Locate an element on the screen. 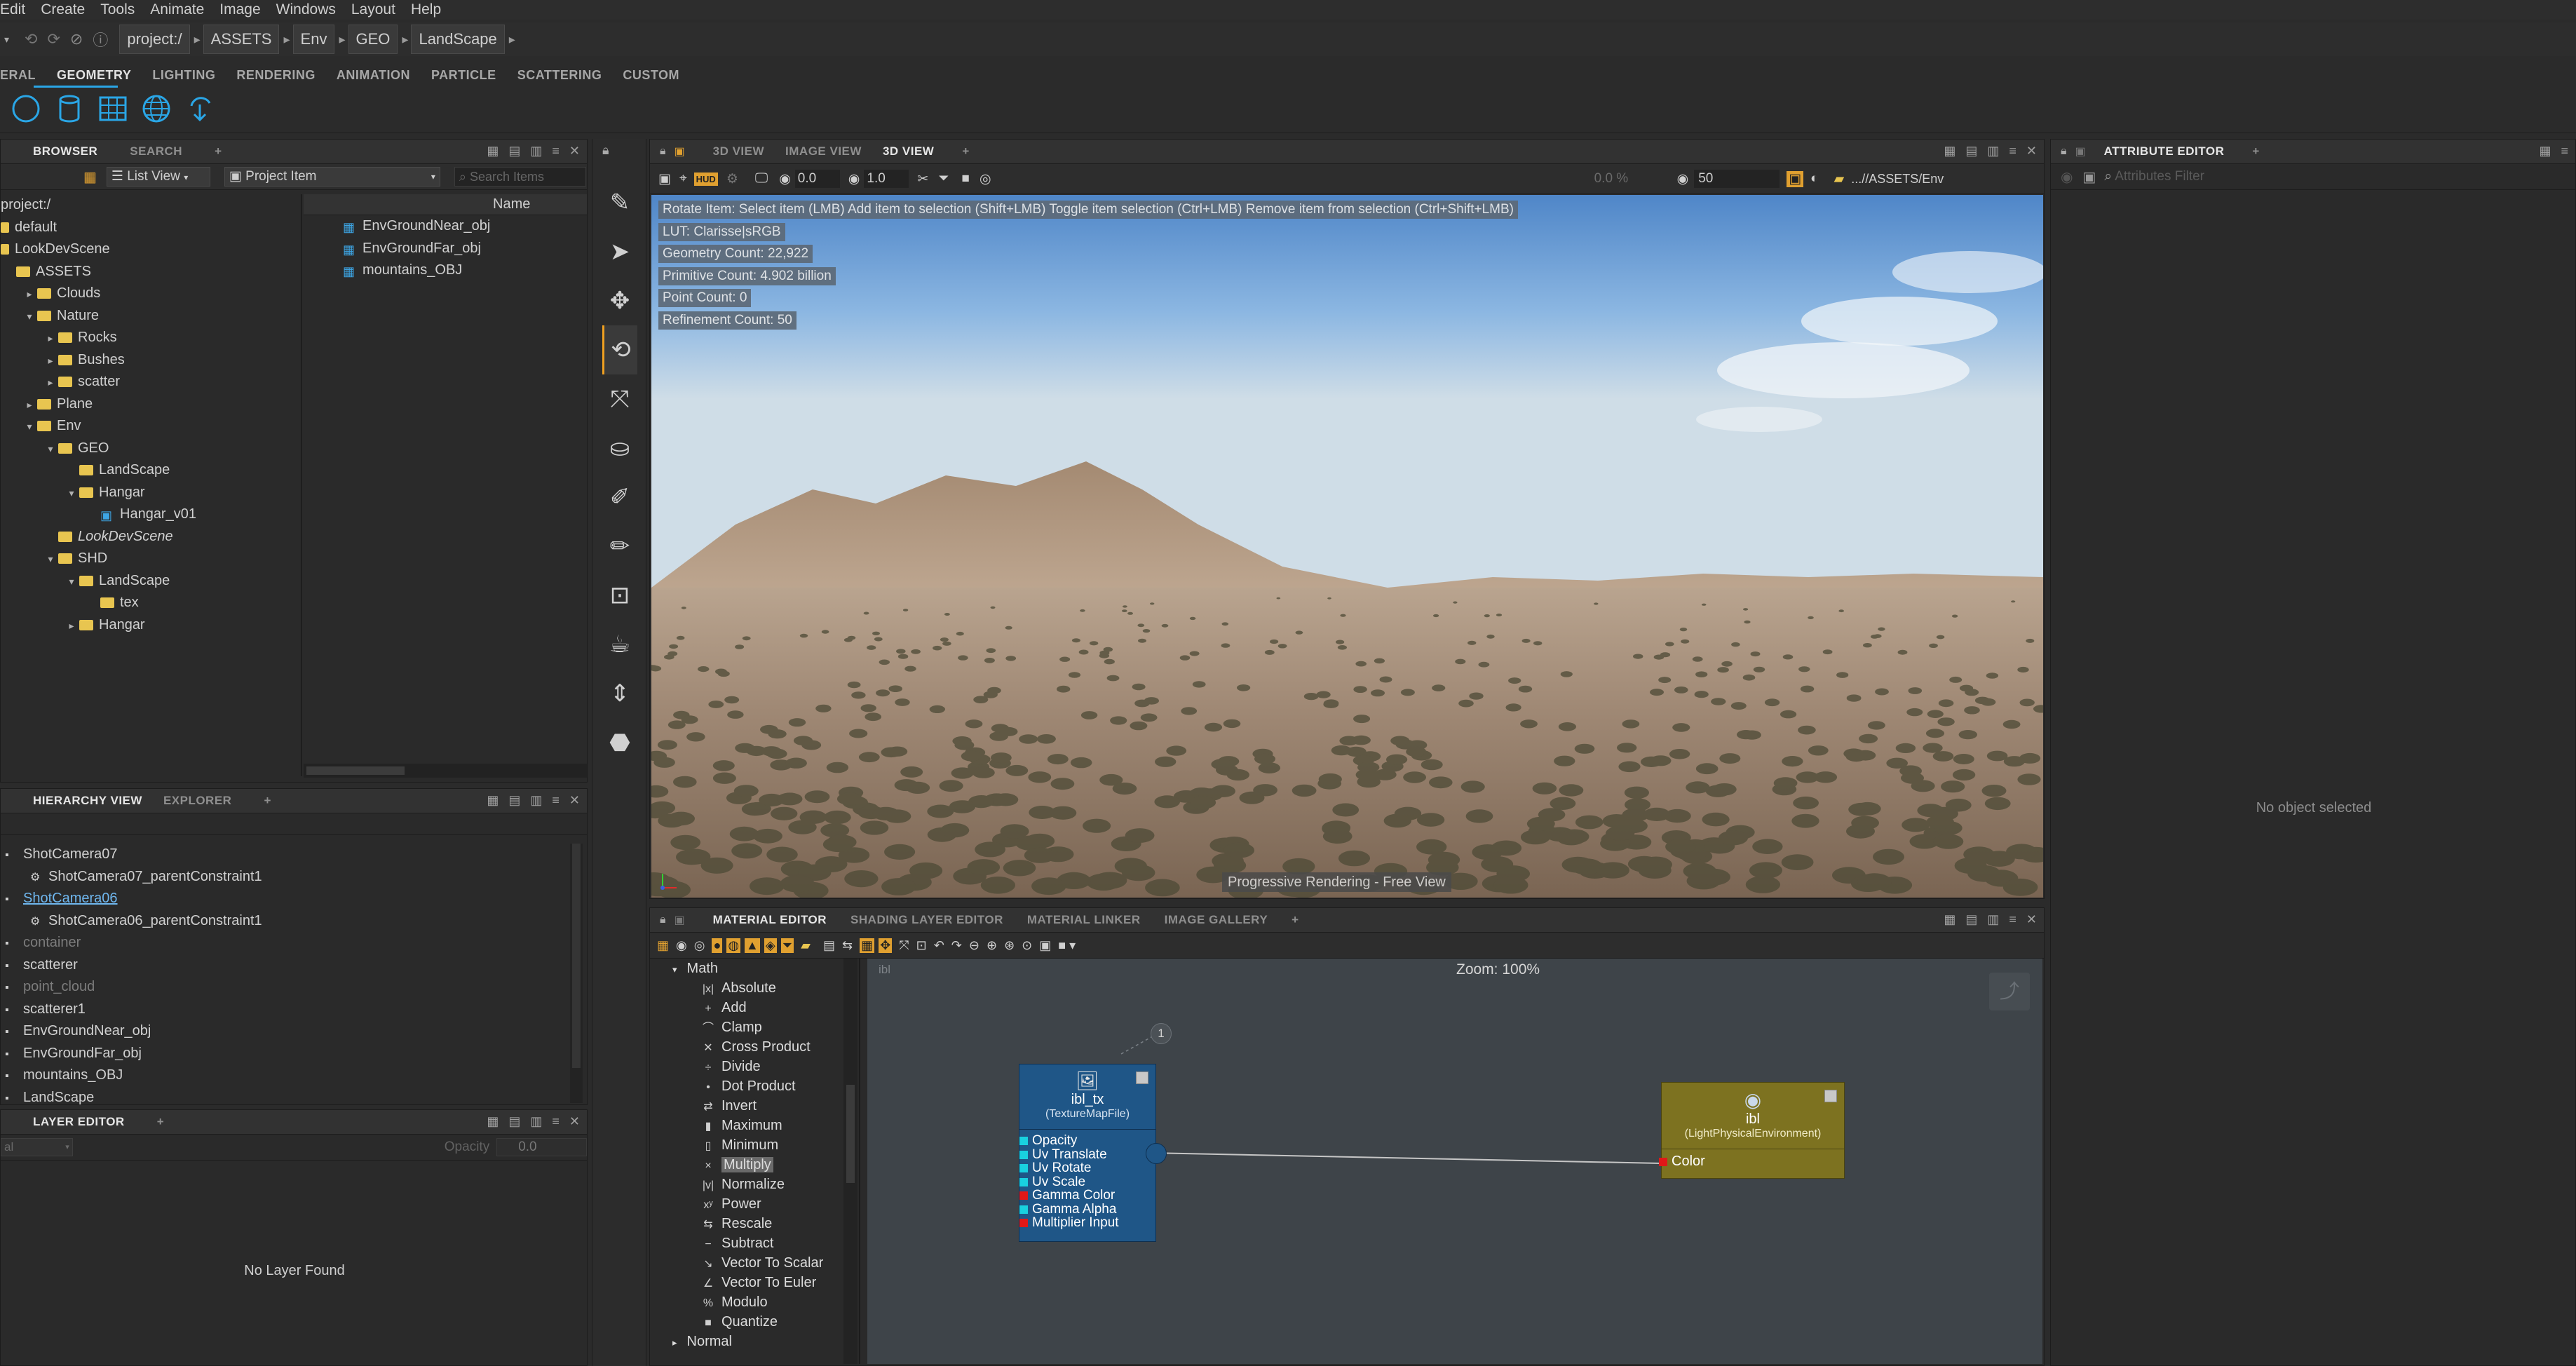 This screenshot has width=2576, height=1366. tree-item: ▣ Hangar_v01 is located at coordinates (151, 514).